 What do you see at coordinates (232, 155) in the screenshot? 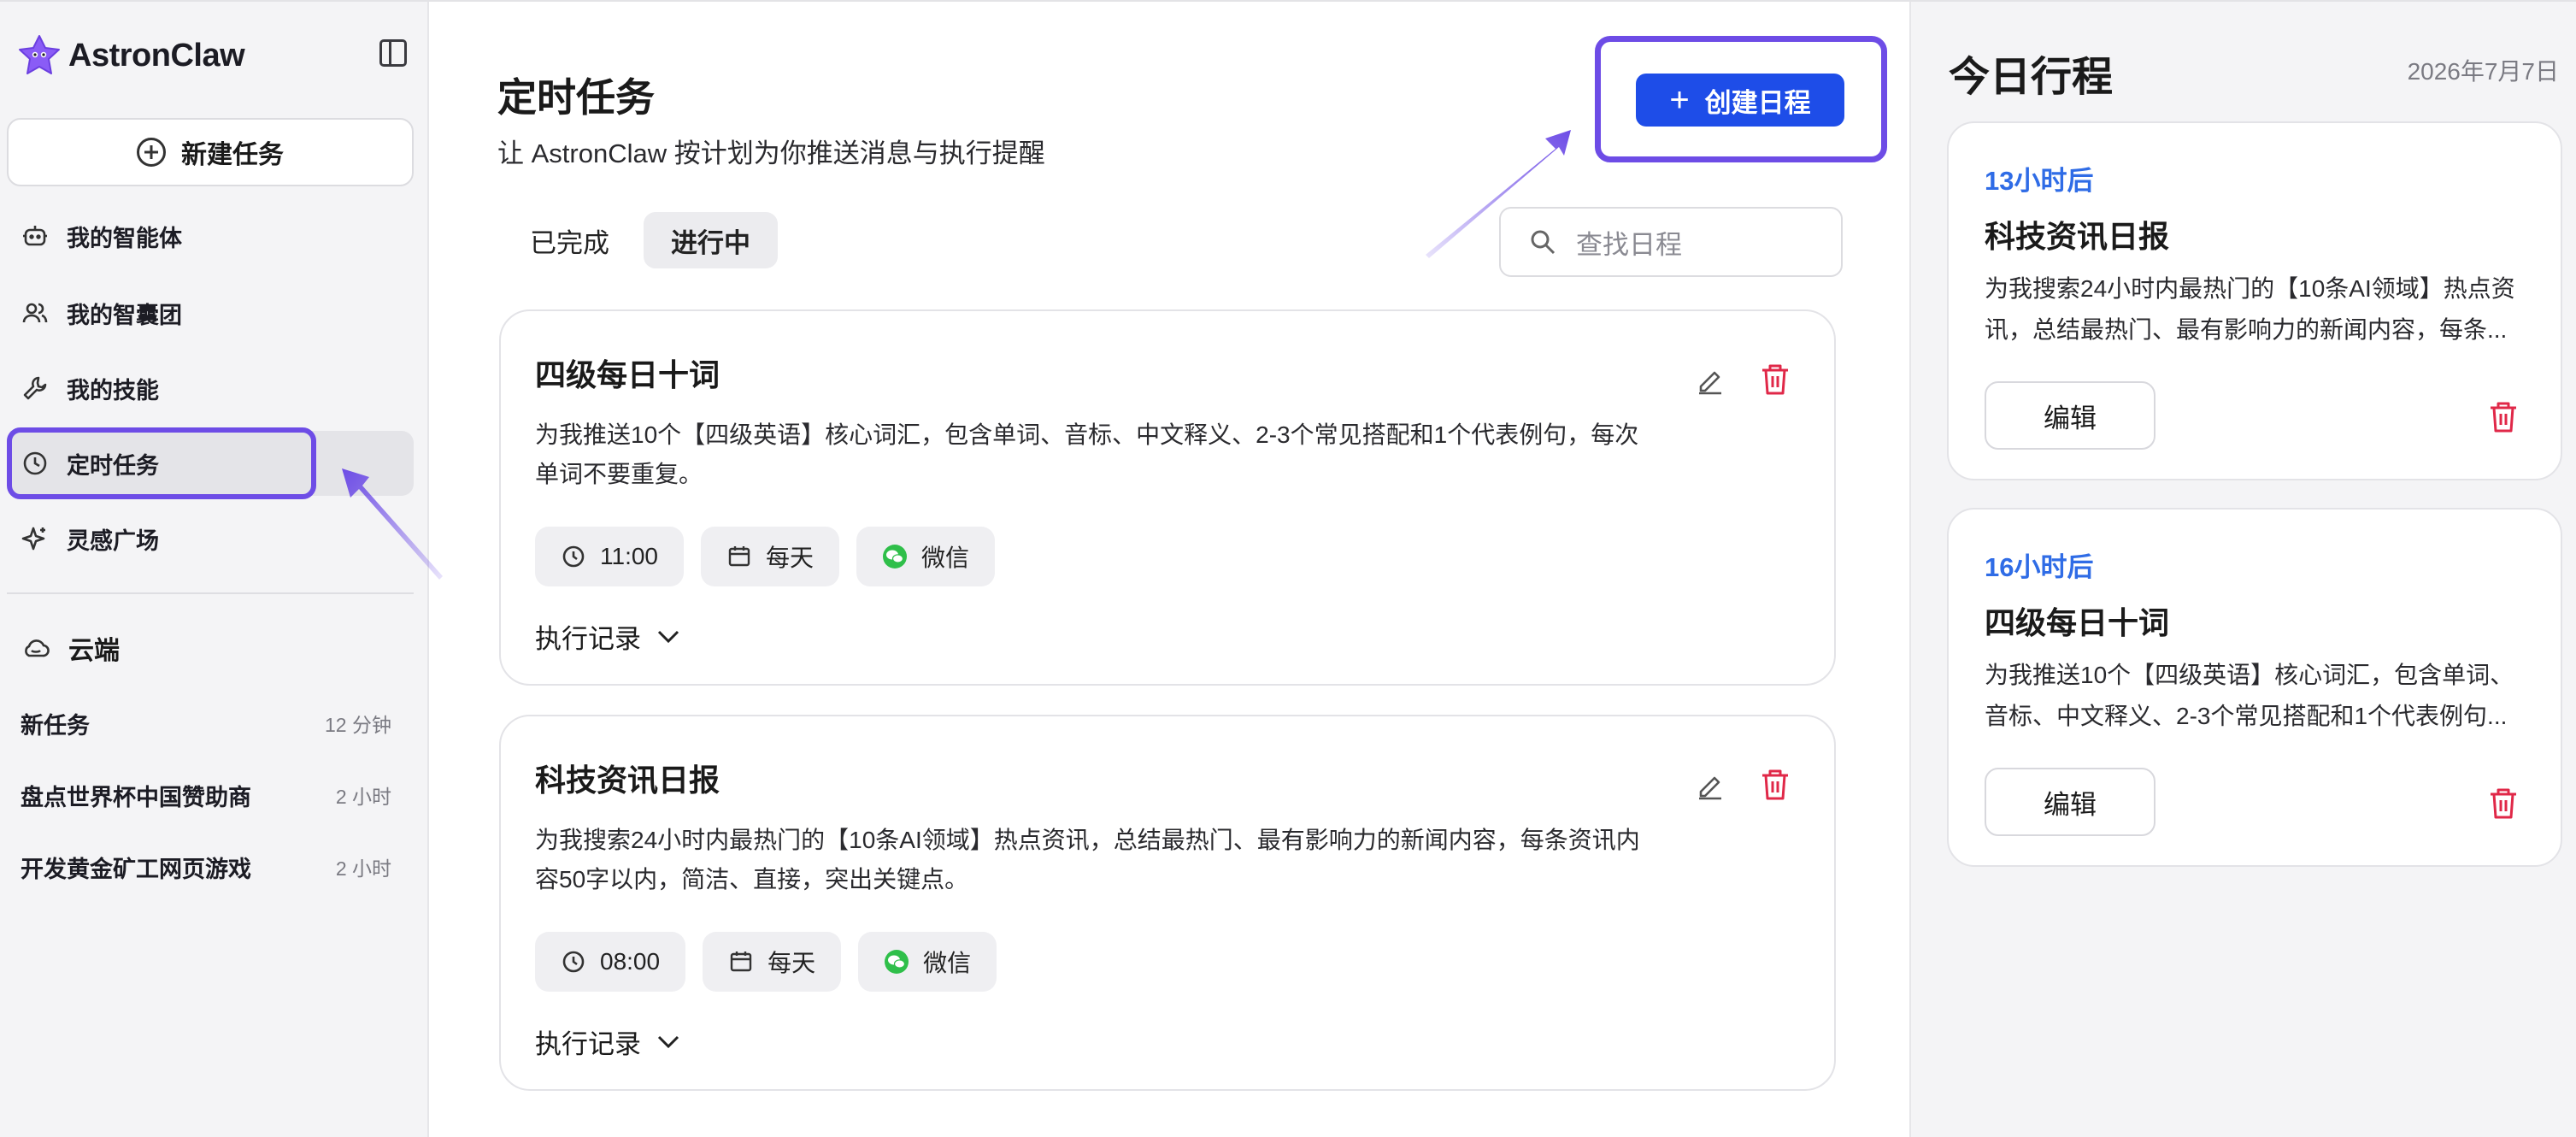
I see `new-task-label: 新建任务` at bounding box center [232, 155].